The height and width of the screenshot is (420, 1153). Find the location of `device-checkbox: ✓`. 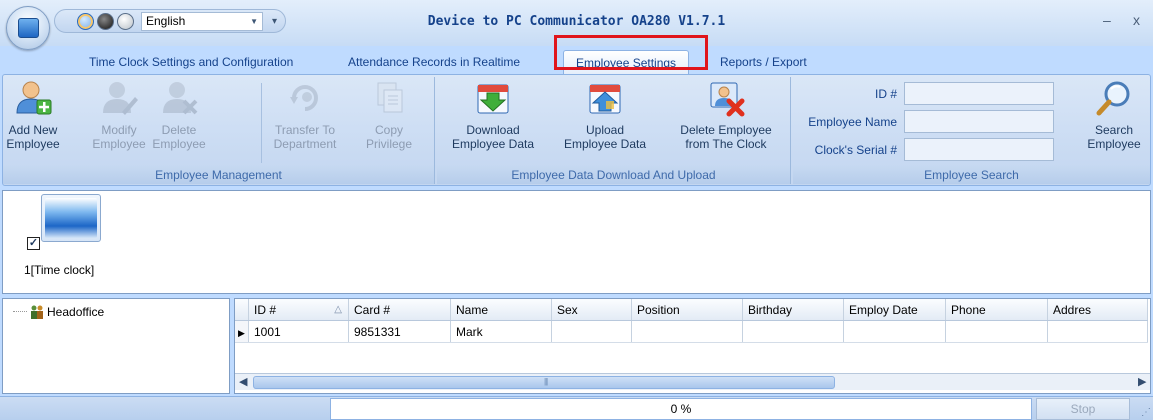

device-checkbox: ✓ is located at coordinates (33, 243).